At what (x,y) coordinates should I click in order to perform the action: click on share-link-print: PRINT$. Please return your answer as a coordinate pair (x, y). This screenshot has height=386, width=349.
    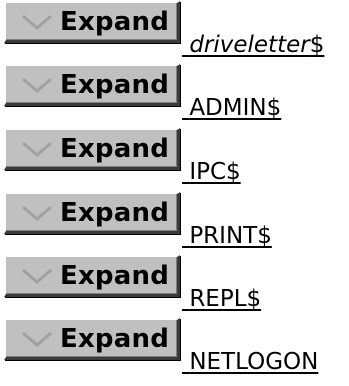
    Looking at the image, I should click on (227, 236).